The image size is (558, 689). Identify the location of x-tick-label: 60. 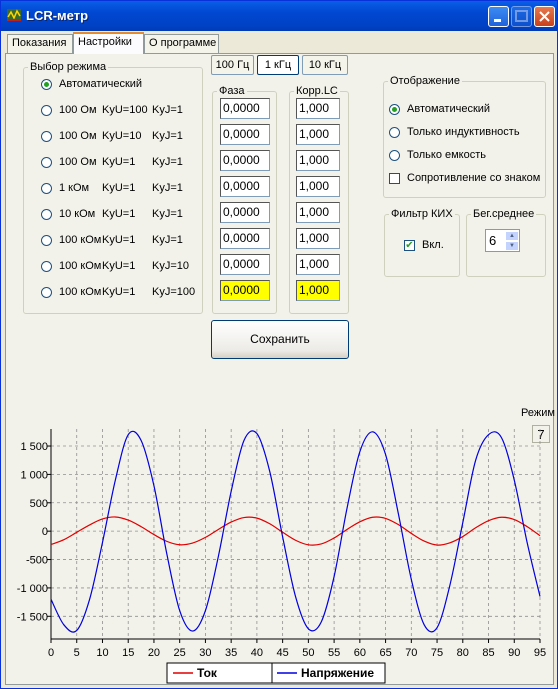
(360, 653).